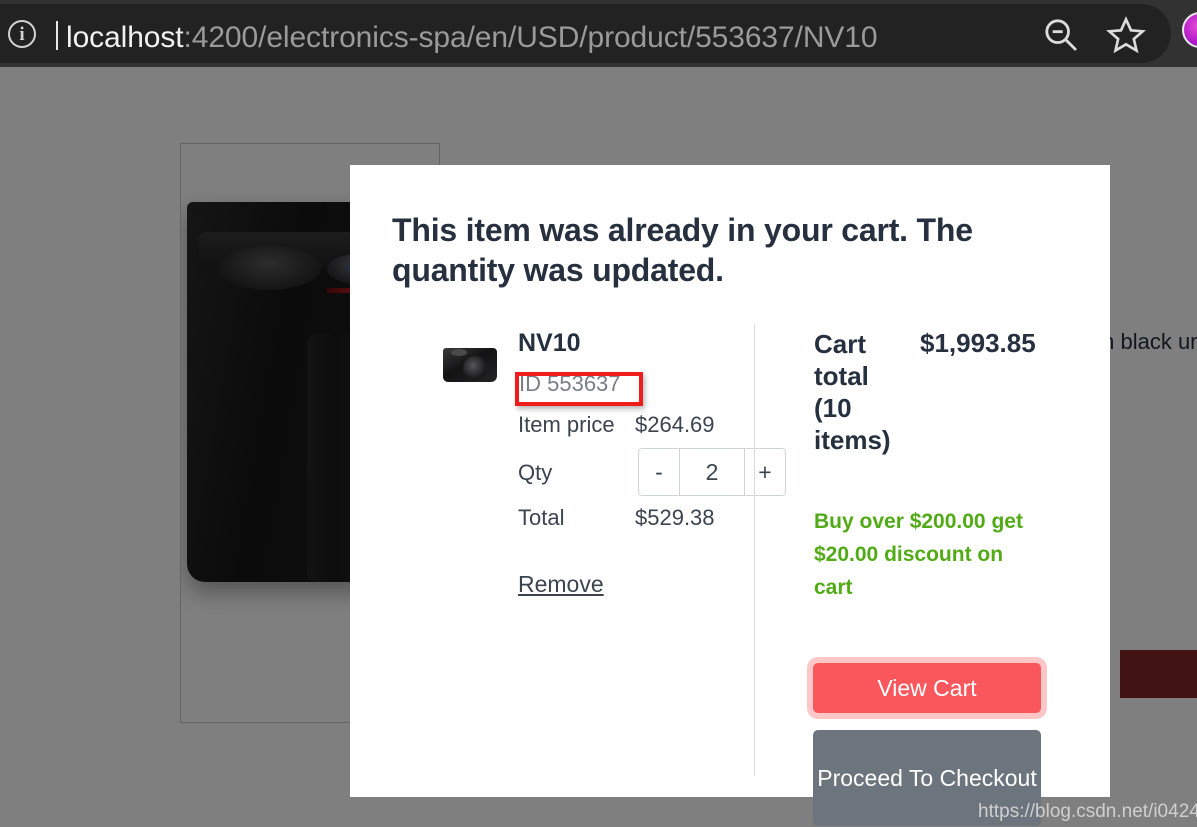  I want to click on cart-total-label: Cart total (10 items), so click(852, 392).